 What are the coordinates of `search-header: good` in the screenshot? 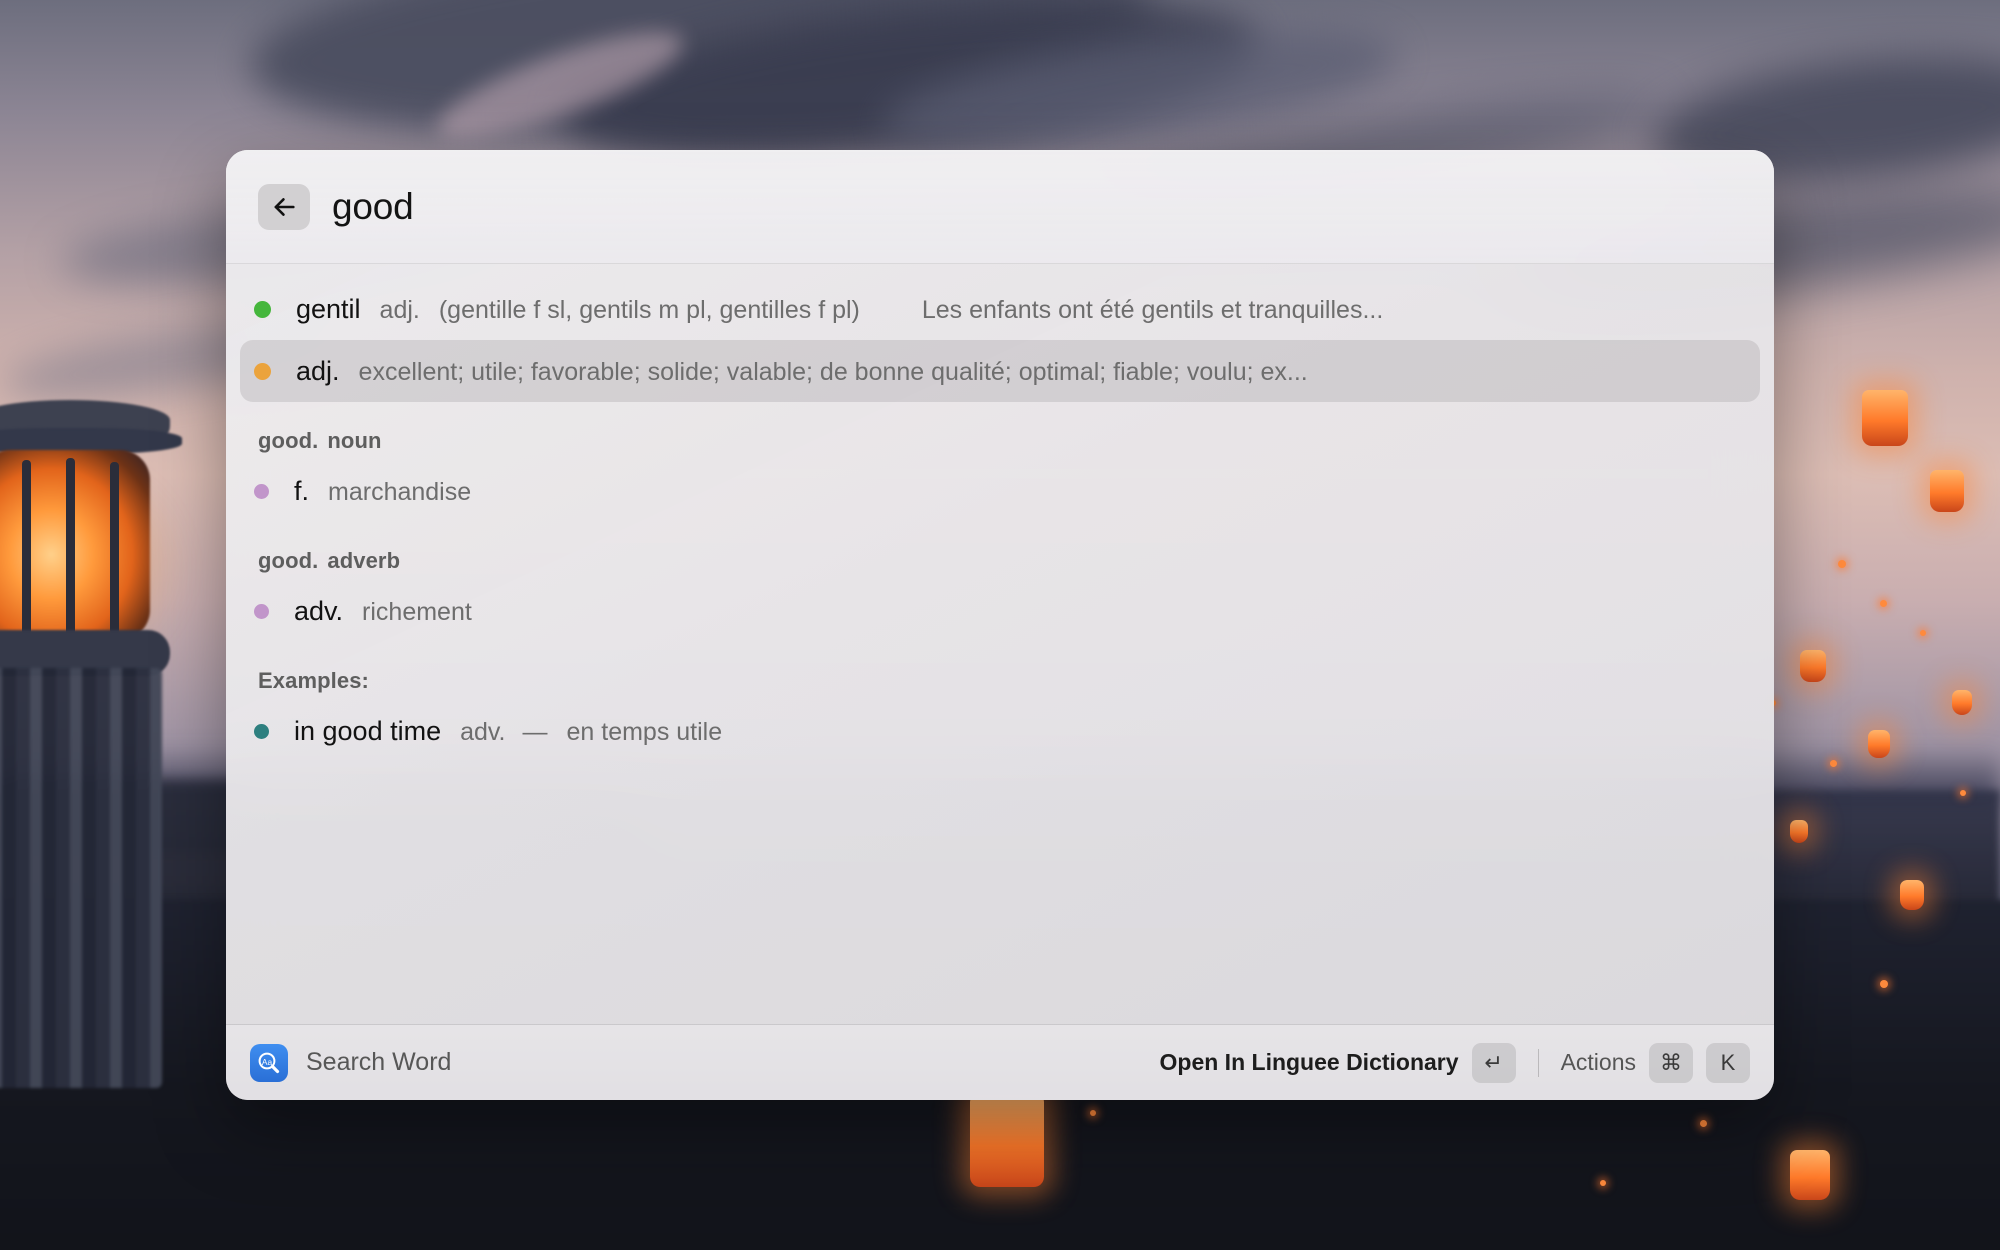 It's located at (1000, 207).